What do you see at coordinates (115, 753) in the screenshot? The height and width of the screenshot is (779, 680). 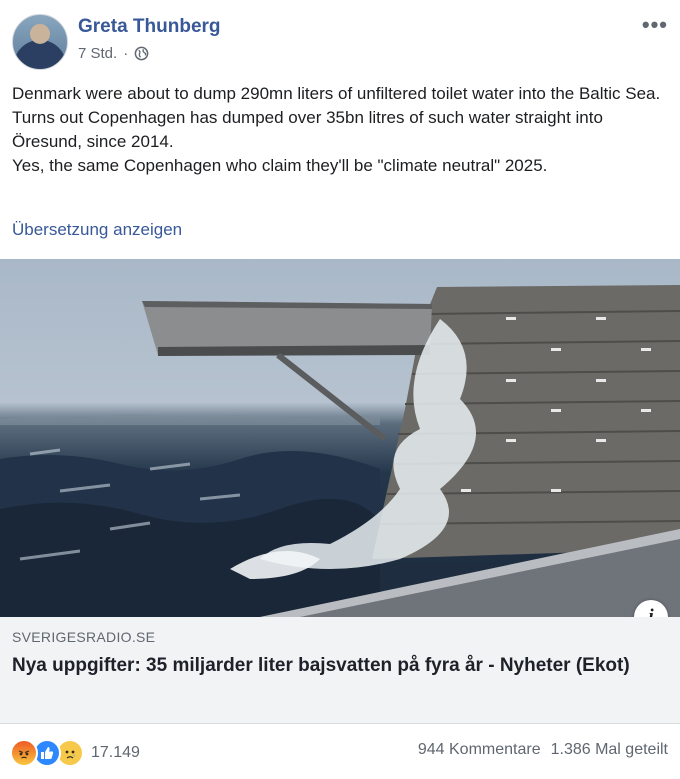 I see `reaction-count: 17.149` at bounding box center [115, 753].